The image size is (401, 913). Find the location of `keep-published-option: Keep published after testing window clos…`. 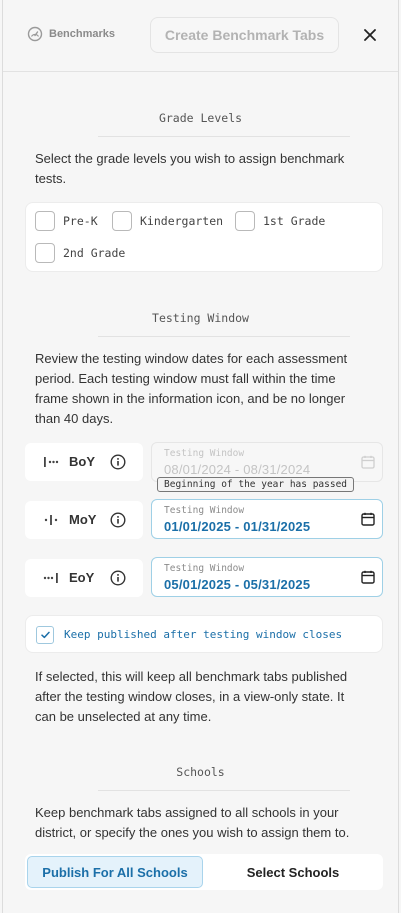

keep-published-option: Keep published after testing window clos… is located at coordinates (204, 634).